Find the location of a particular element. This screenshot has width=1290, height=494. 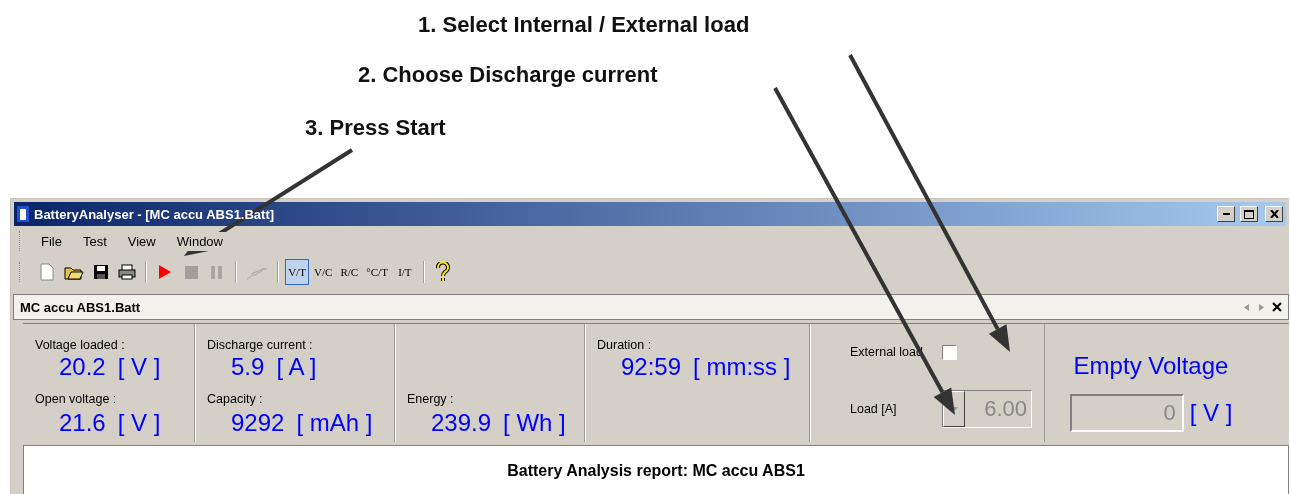

reading-unit: [ A ] is located at coordinates (296, 367).